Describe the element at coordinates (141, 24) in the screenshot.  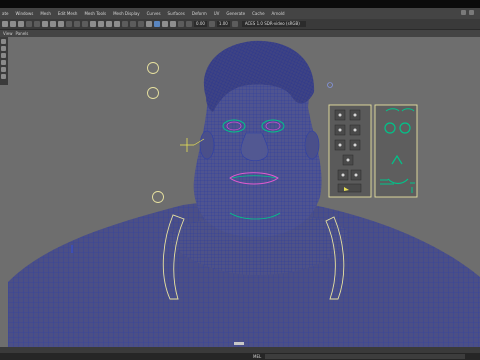
I see `wireframe-toggle-icon` at that location.